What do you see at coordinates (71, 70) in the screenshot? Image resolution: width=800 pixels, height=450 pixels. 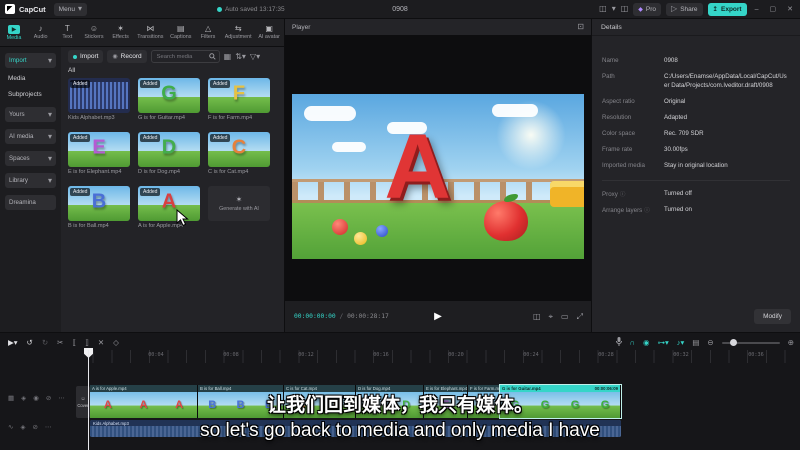 I see `section-all-label: All` at bounding box center [71, 70].